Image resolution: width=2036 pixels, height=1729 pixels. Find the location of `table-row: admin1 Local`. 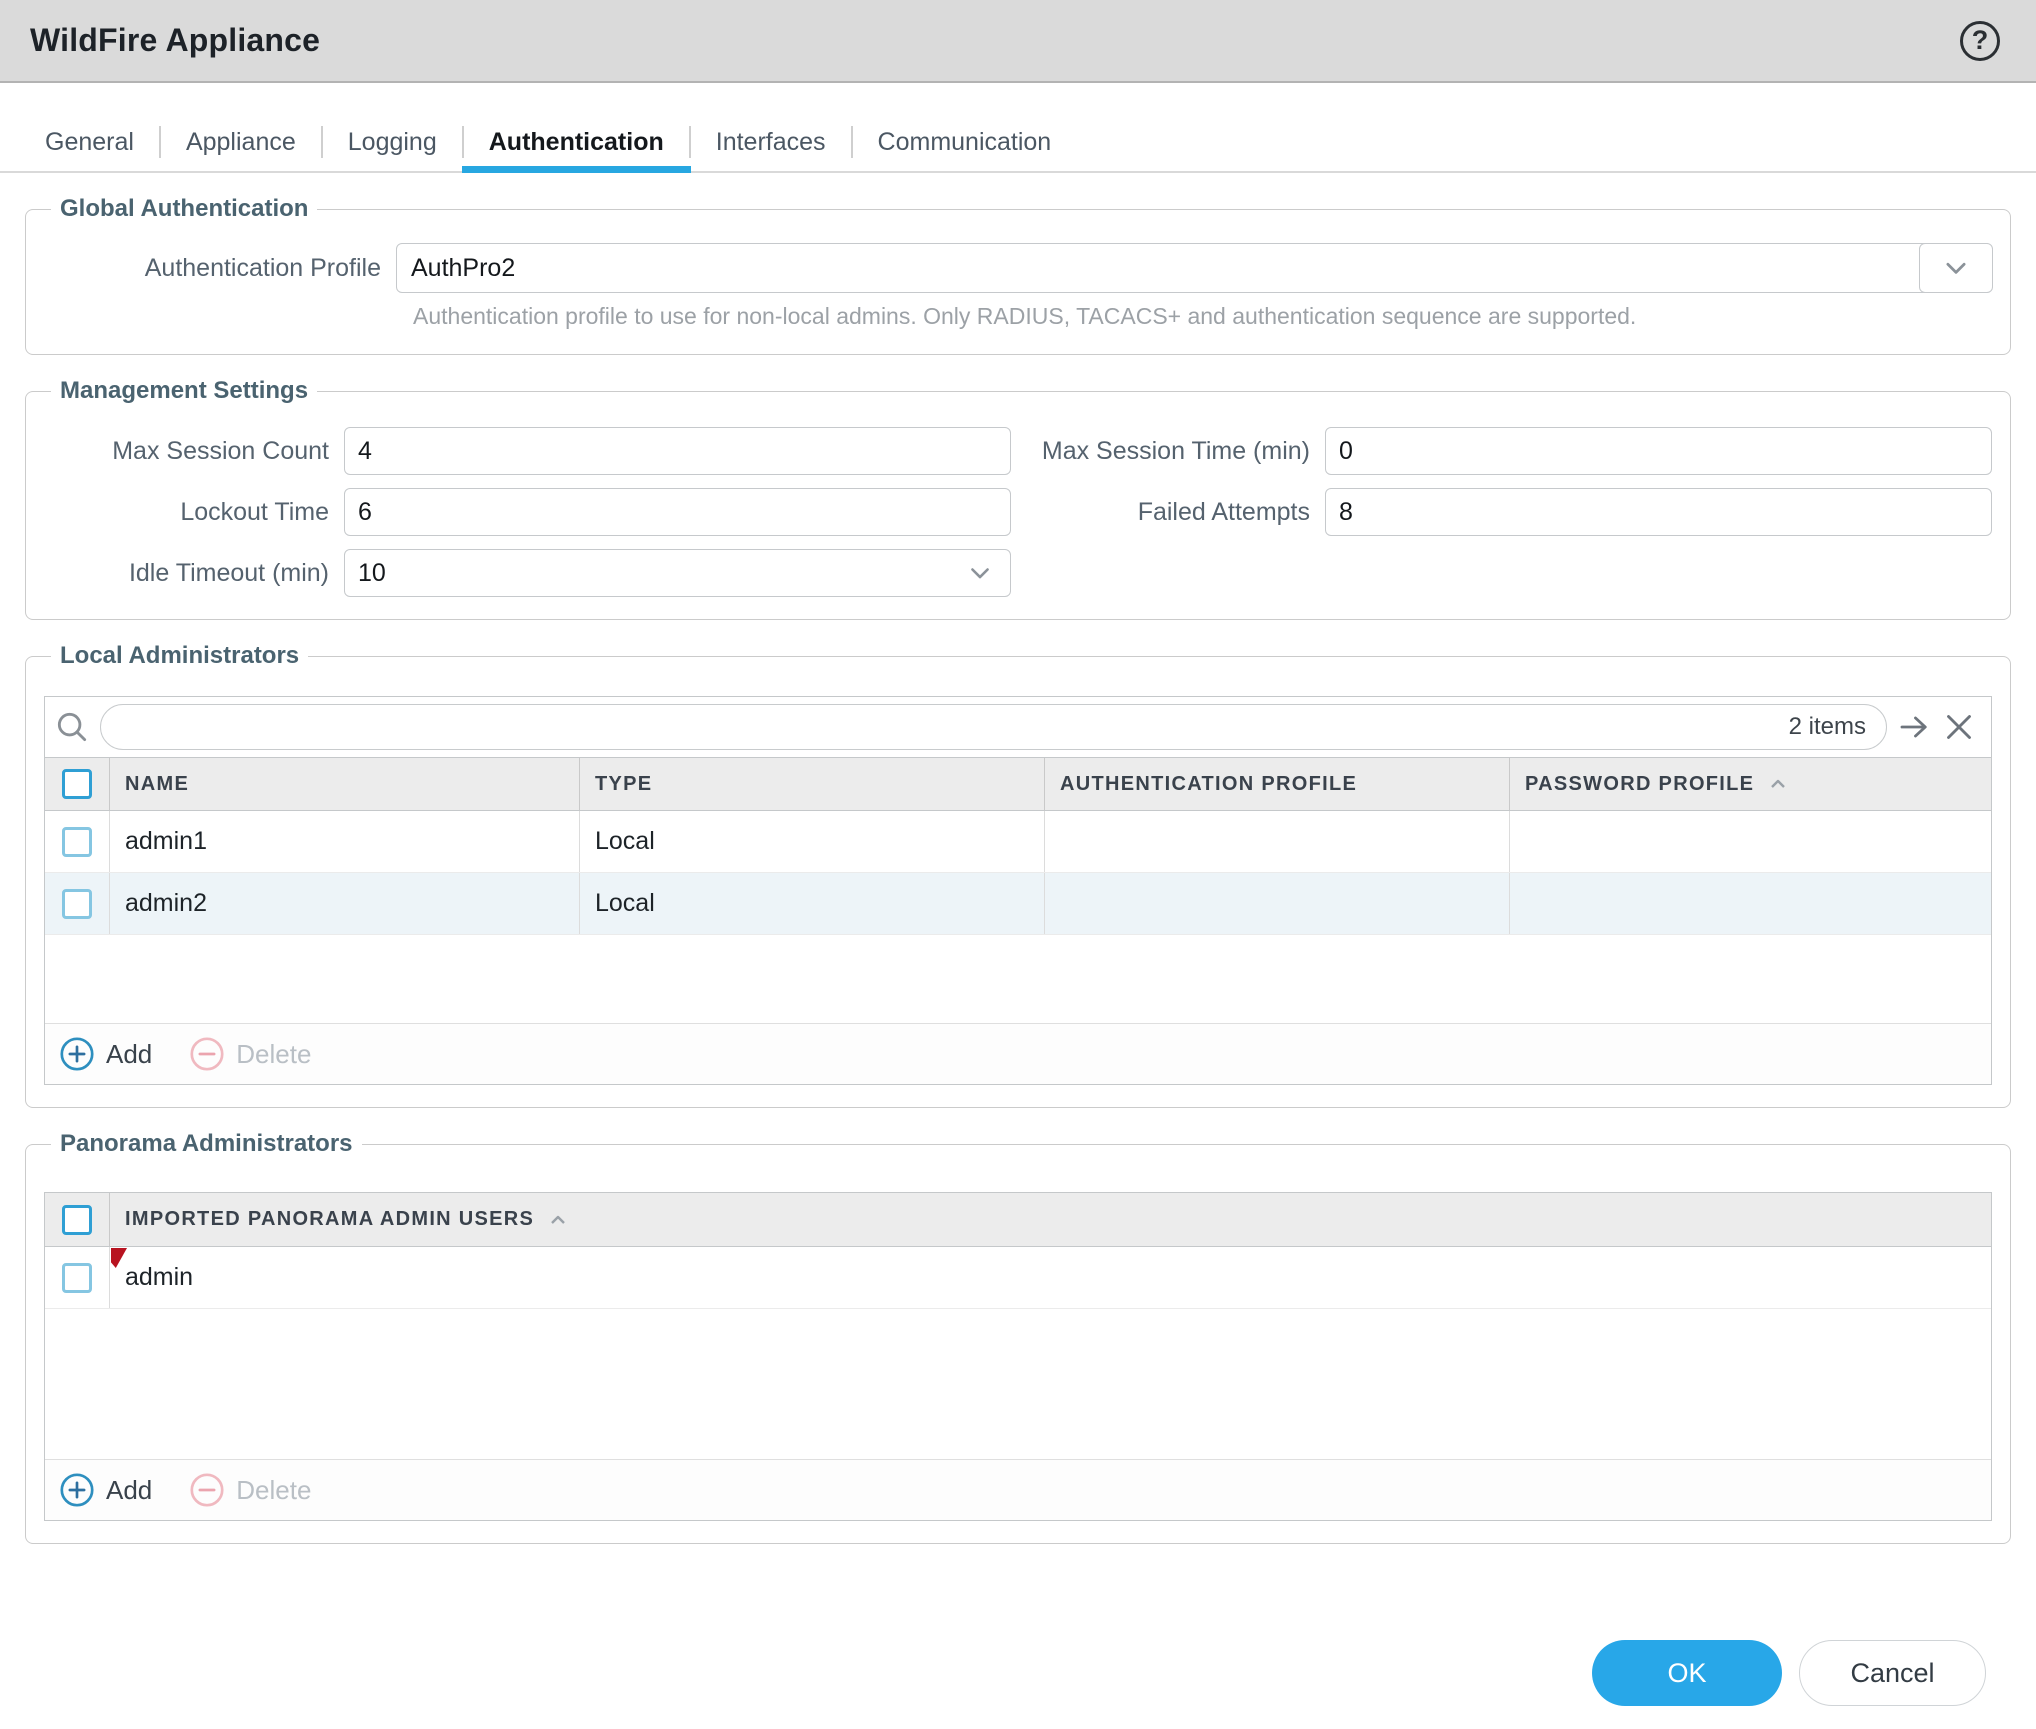

table-row: admin1 Local is located at coordinates (1018, 842).